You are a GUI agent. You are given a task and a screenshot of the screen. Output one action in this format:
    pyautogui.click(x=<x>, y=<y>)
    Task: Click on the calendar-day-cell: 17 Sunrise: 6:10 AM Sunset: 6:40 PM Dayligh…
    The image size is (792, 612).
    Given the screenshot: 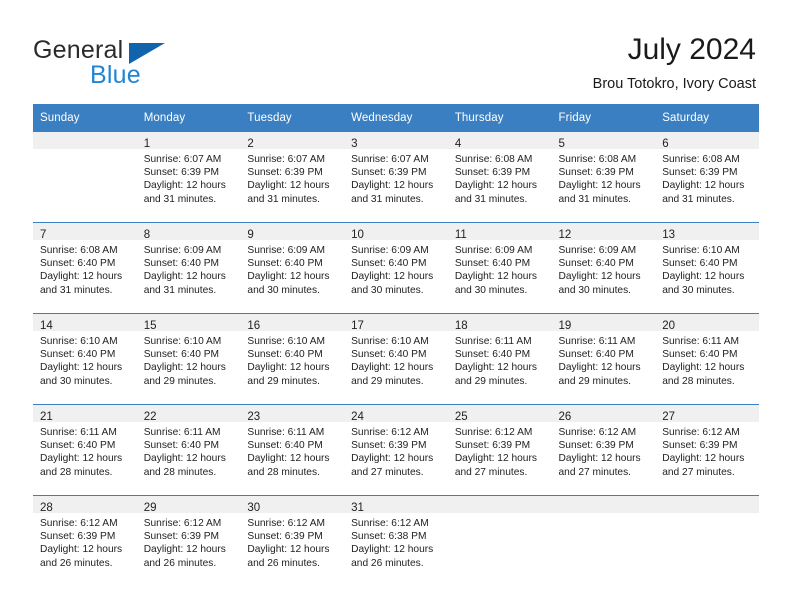 What is the action you would take?
    pyautogui.click(x=396, y=359)
    